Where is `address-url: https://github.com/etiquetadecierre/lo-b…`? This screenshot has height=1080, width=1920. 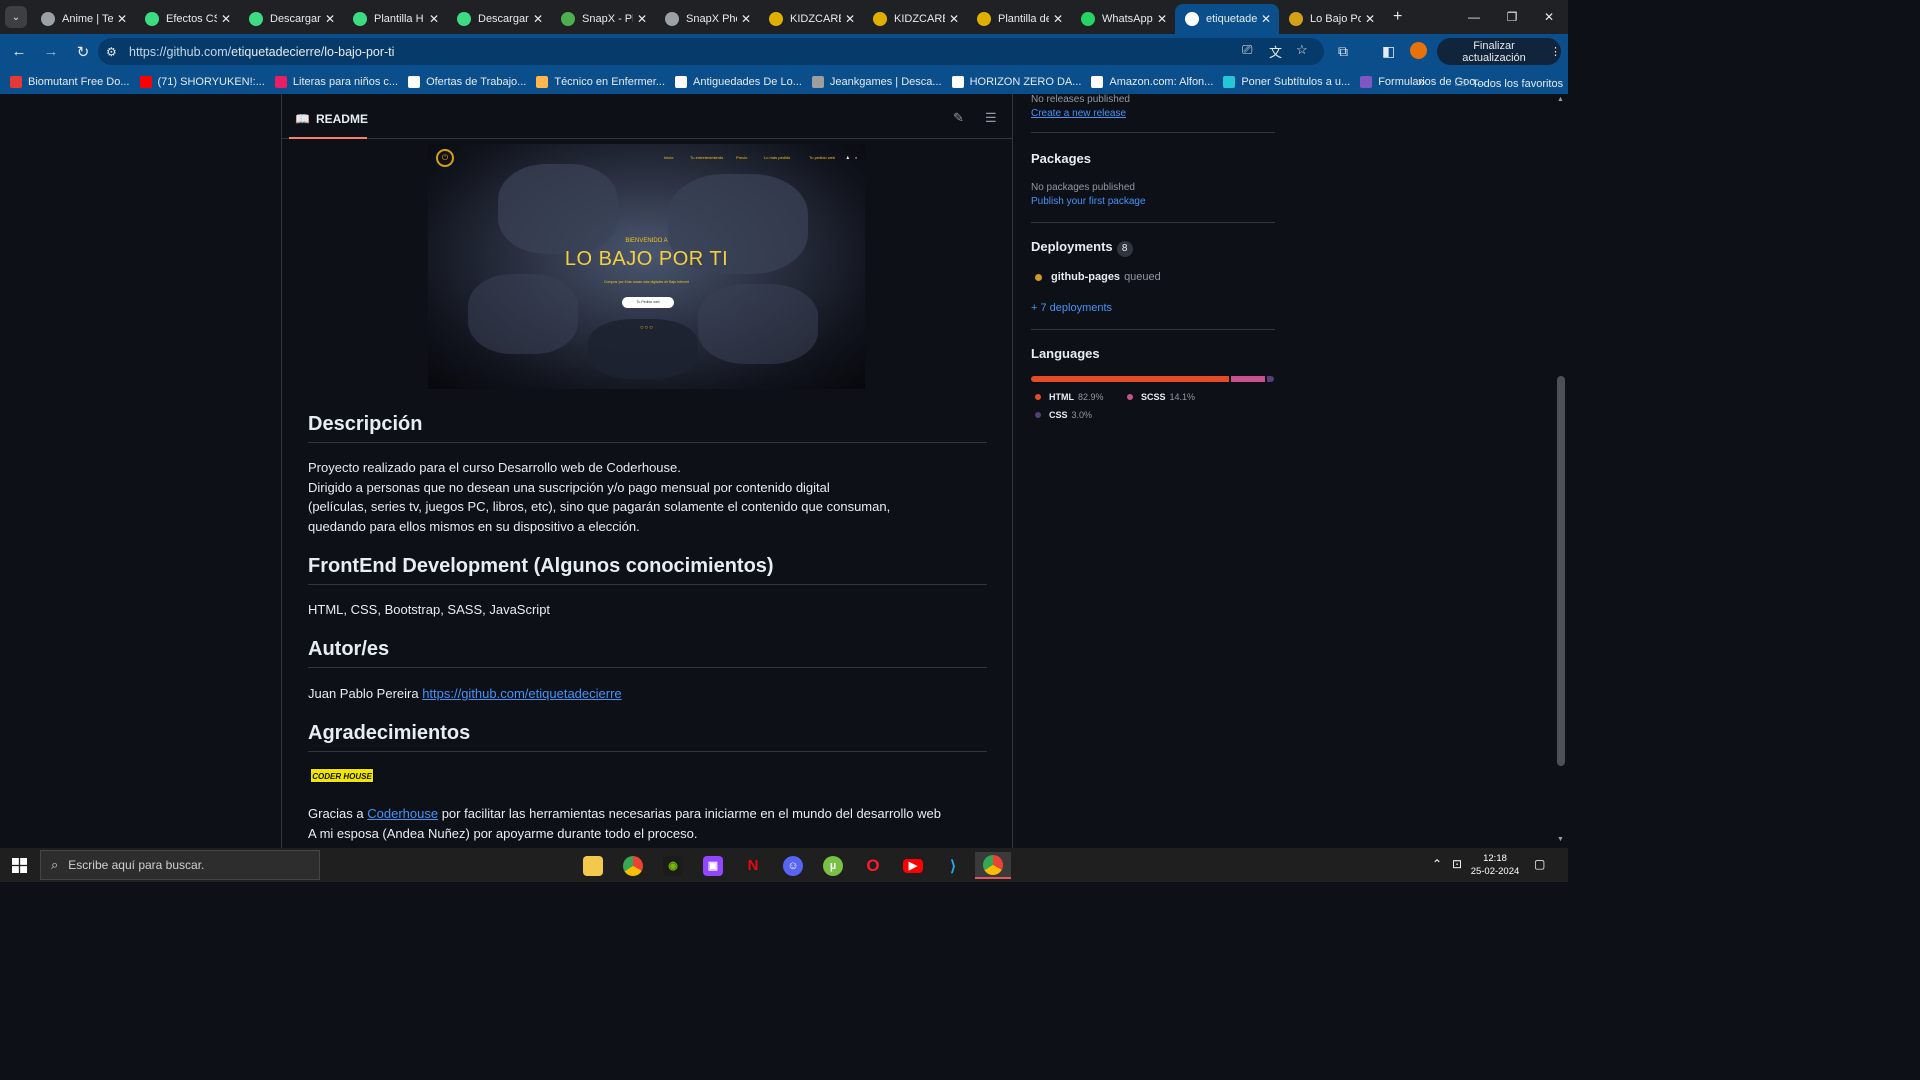 address-url: https://github.com/etiquetadecierre/lo-b… is located at coordinates (261, 52).